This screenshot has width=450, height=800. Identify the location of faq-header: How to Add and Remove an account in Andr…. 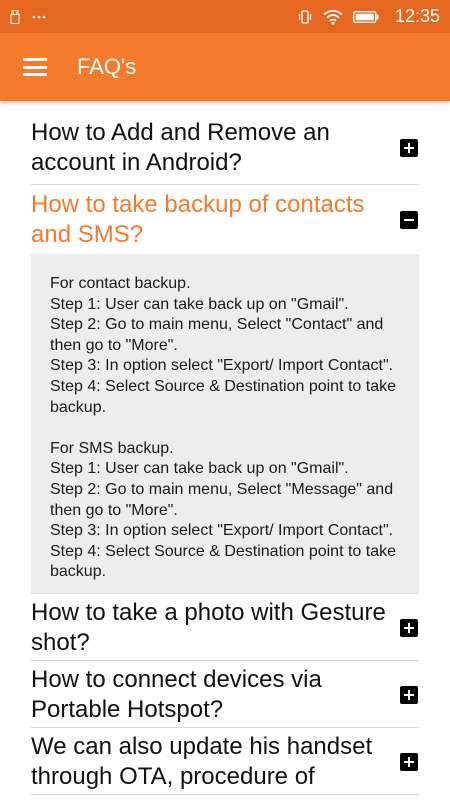
(225, 142).